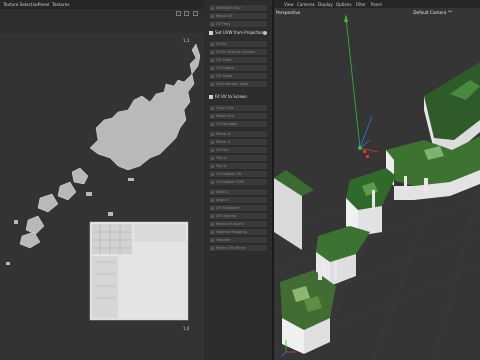  What do you see at coordinates (238, 248) in the screenshot?
I see `cmd-bottom-14: Paste UVs Mirror` at bounding box center [238, 248].